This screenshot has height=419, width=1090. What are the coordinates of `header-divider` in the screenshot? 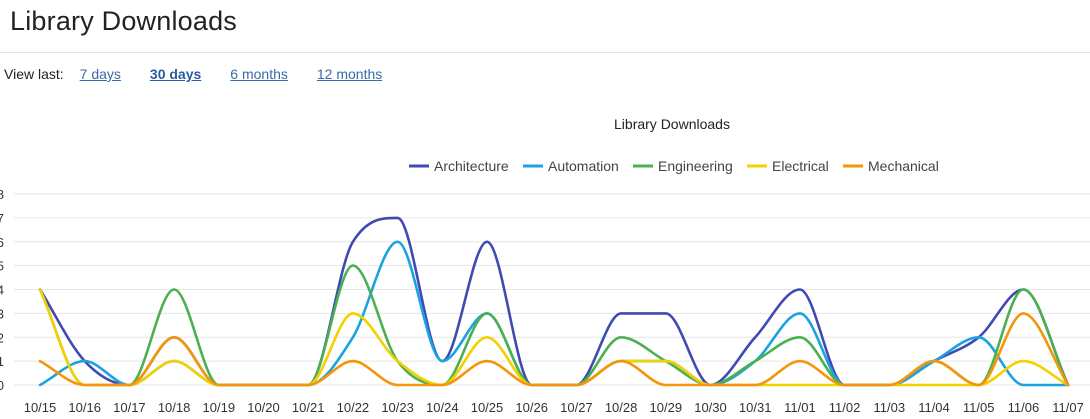 It's located at (545, 52).